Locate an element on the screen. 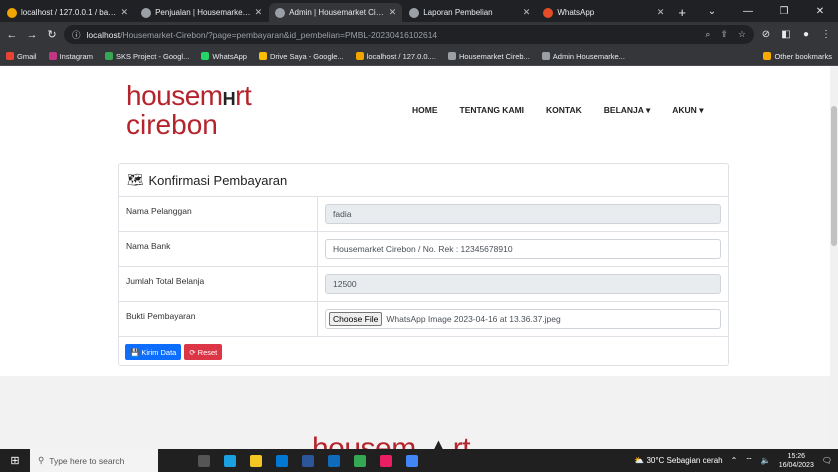  tab-title: Admin | Housemarket Cirebo is located at coordinates (337, 12).